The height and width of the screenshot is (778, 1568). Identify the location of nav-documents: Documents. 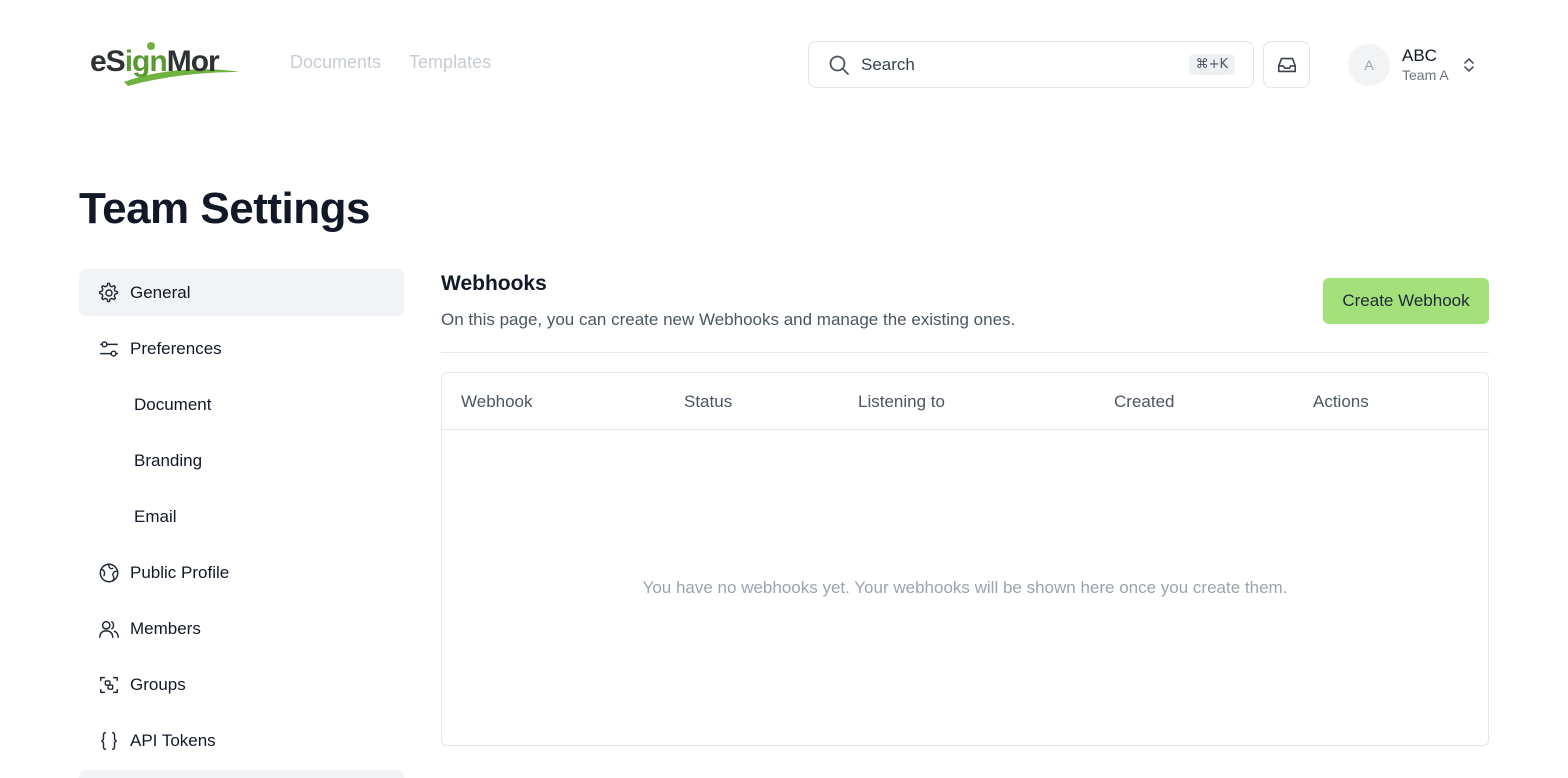
(335, 62).